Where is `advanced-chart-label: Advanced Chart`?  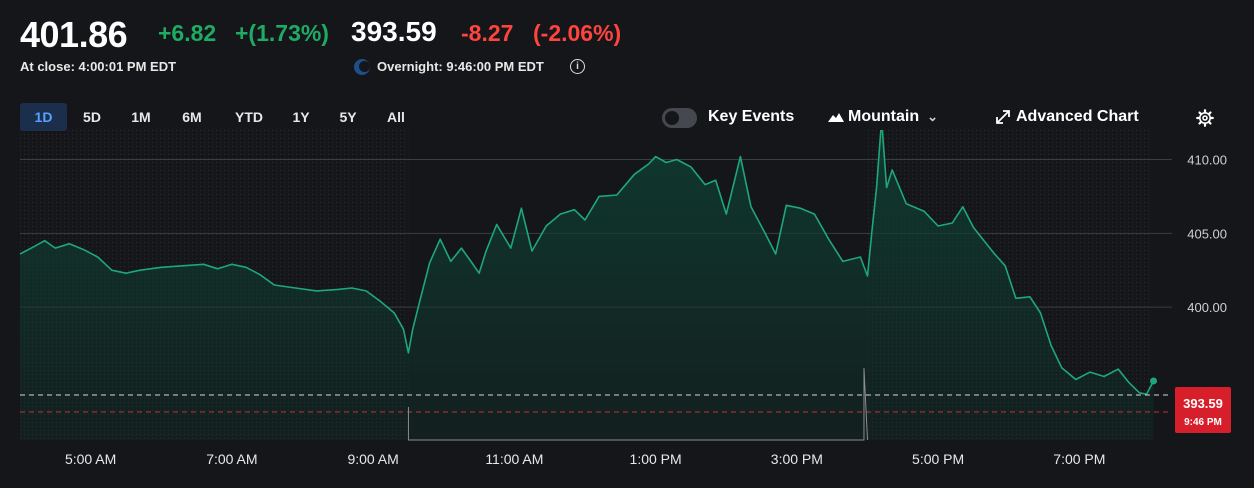
advanced-chart-label: Advanced Chart is located at coordinates (1077, 116).